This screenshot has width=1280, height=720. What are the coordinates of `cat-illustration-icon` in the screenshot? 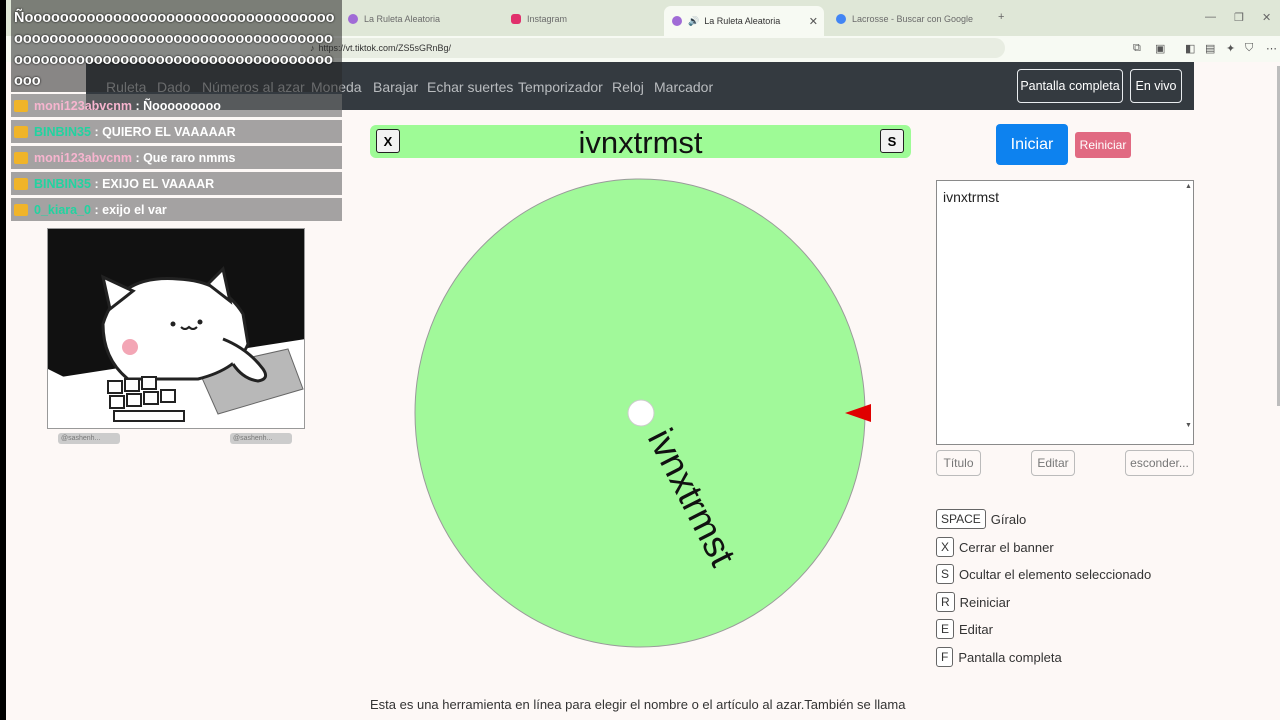 It's located at (176, 328).